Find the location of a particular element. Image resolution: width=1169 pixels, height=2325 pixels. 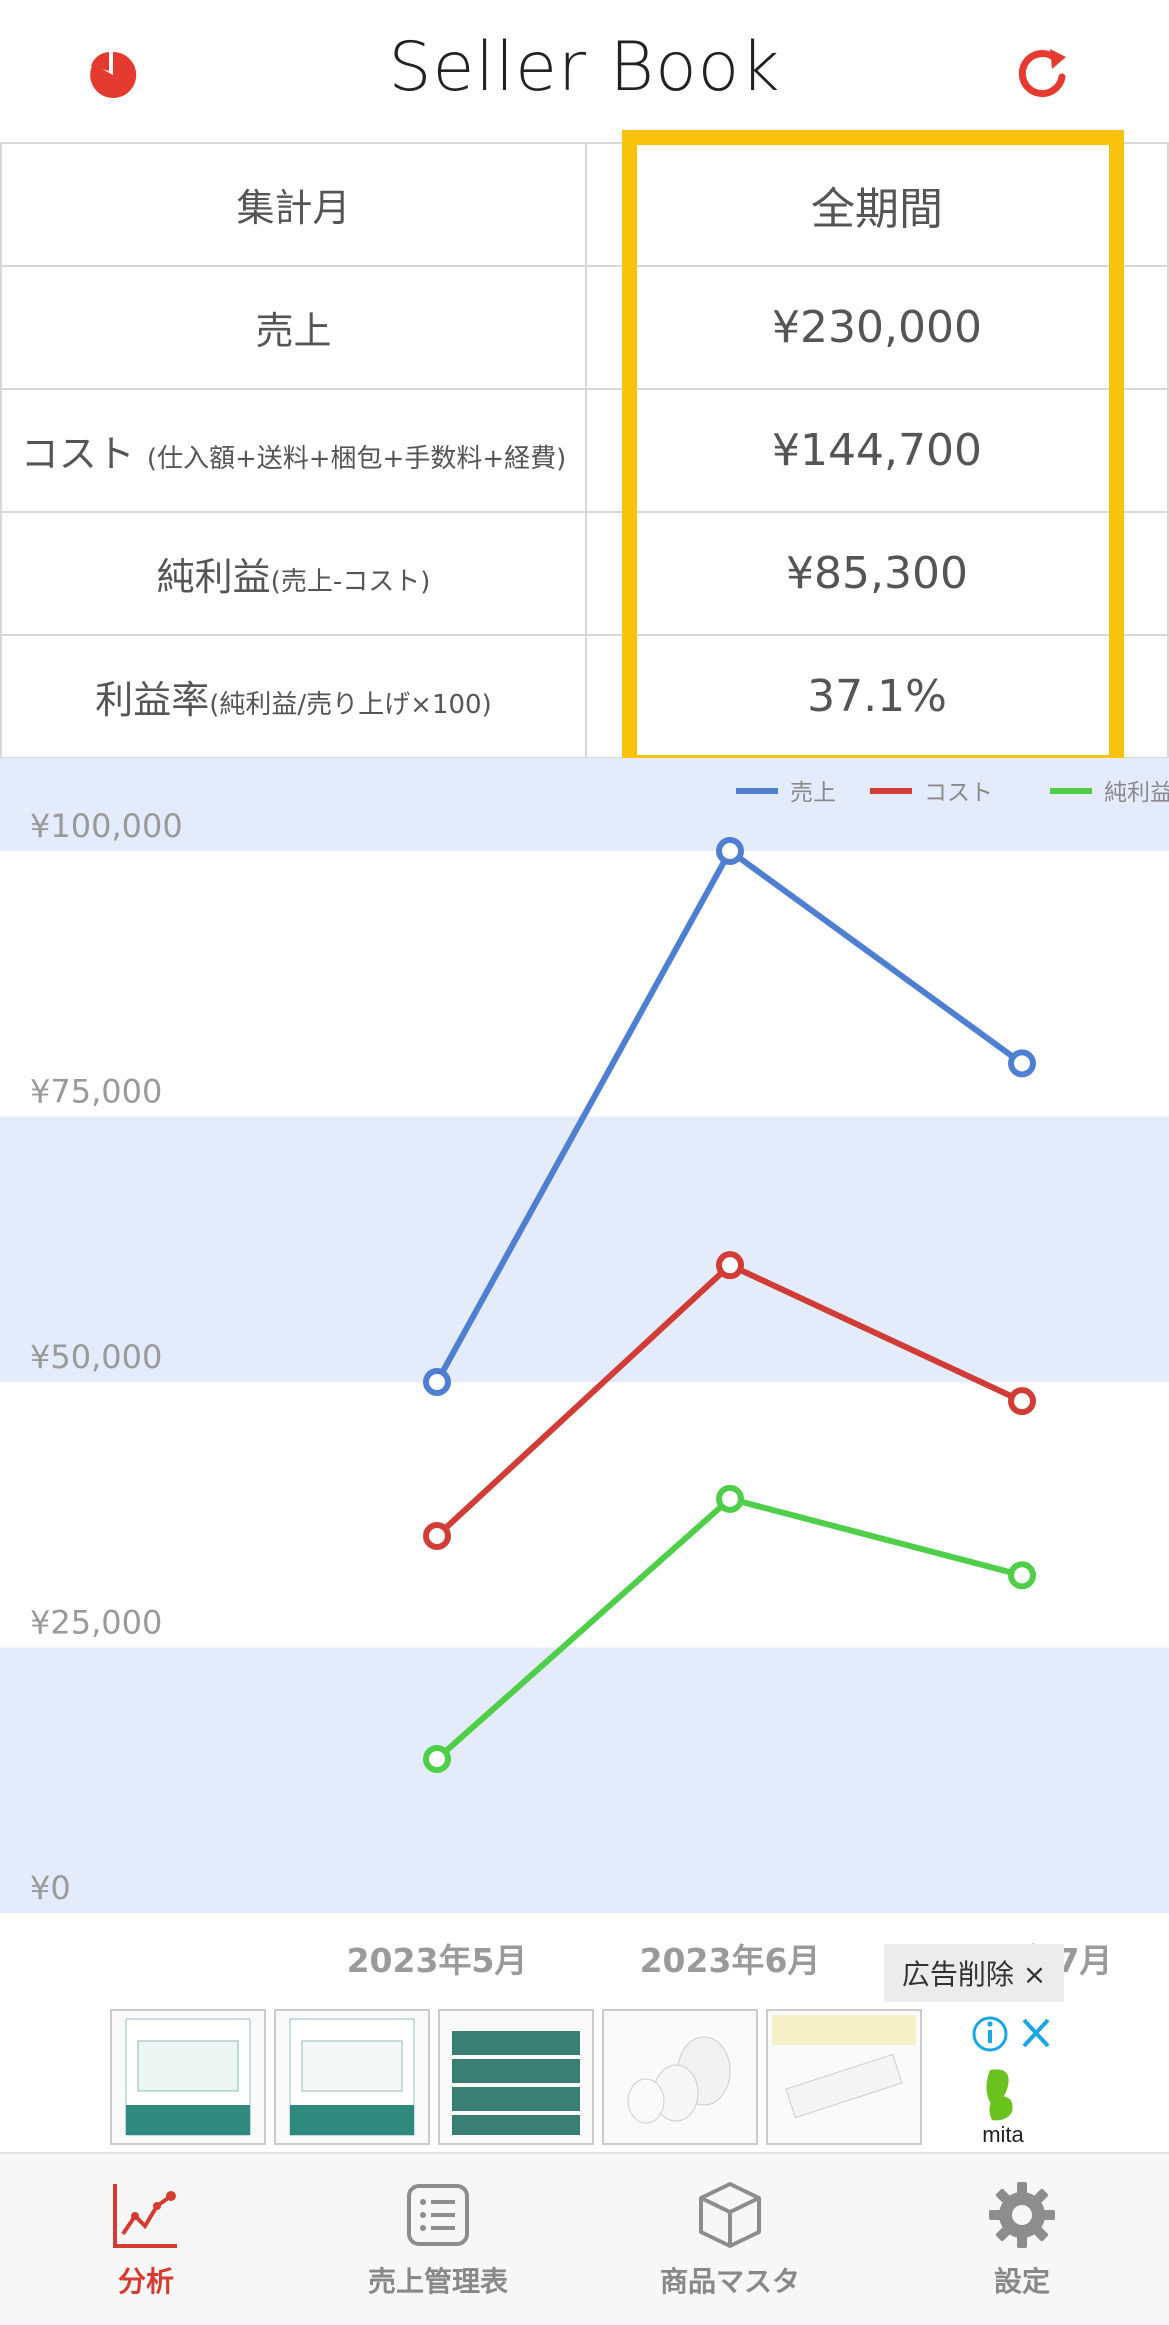

row-sublabel: (純利益/売り上げ×100) is located at coordinates (350, 705).